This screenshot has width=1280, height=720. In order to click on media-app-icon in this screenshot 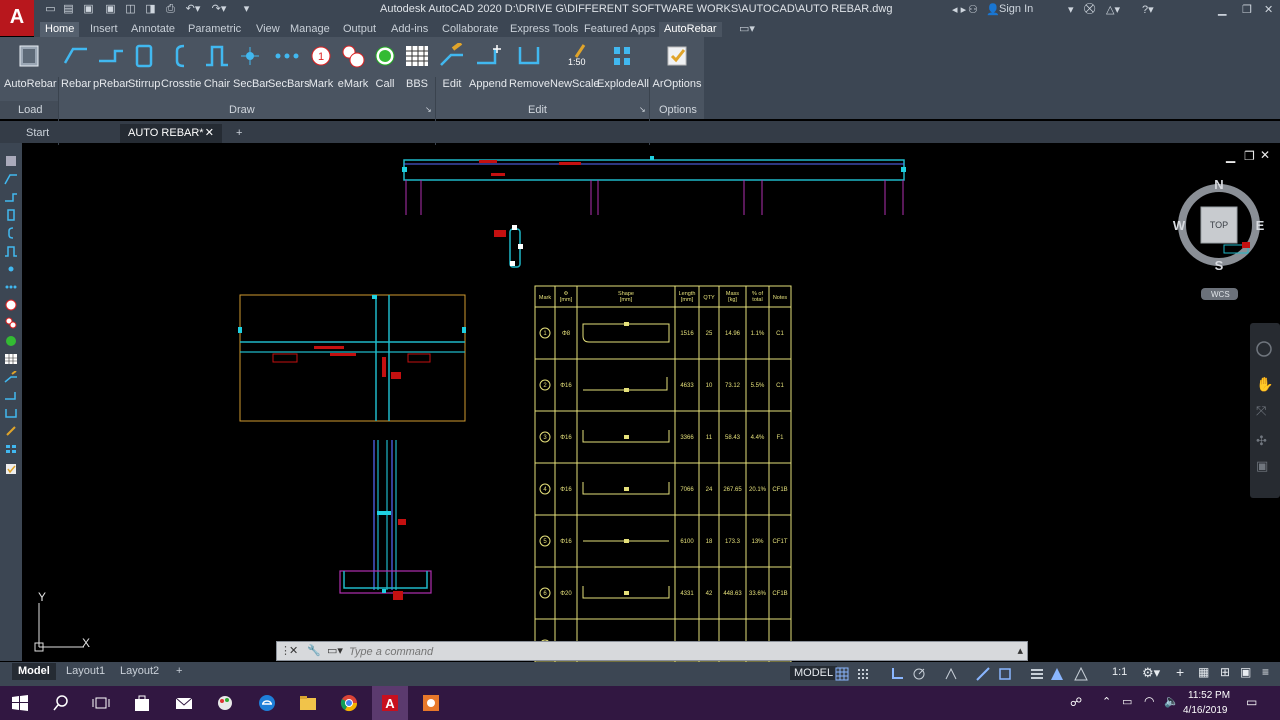, I will do `click(431, 703)`.